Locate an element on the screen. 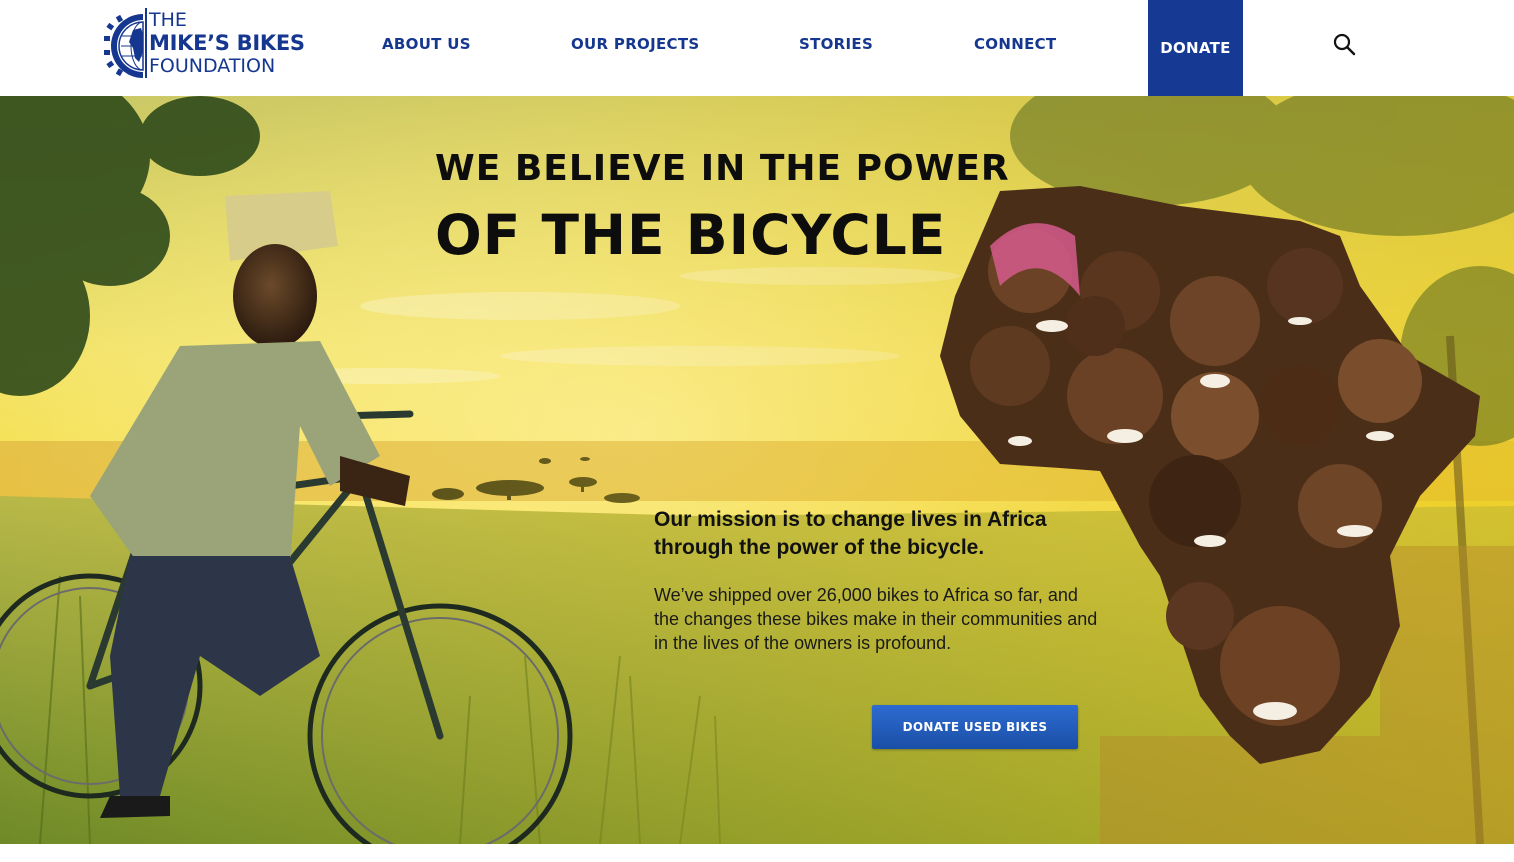 The width and height of the screenshot is (1514, 862). logo-divider is located at coordinates (146, 43).